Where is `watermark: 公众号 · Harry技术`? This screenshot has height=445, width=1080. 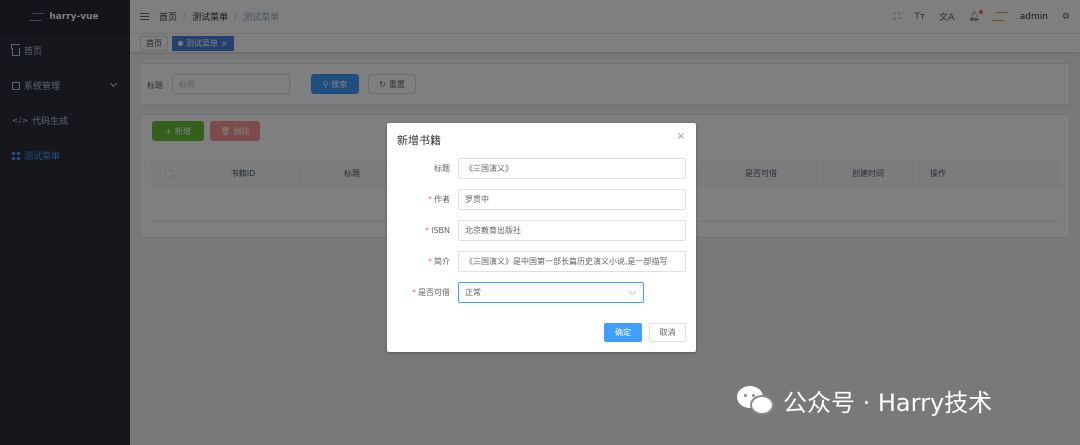
watermark: 公众号 · Harry技术 is located at coordinates (864, 400).